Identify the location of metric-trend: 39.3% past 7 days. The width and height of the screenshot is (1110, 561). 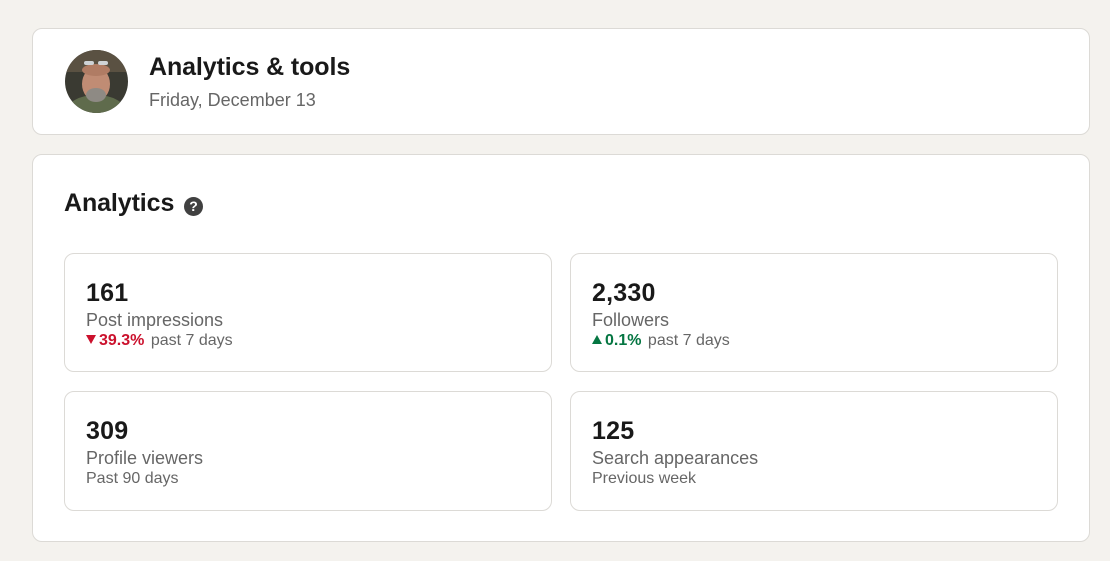
(159, 341).